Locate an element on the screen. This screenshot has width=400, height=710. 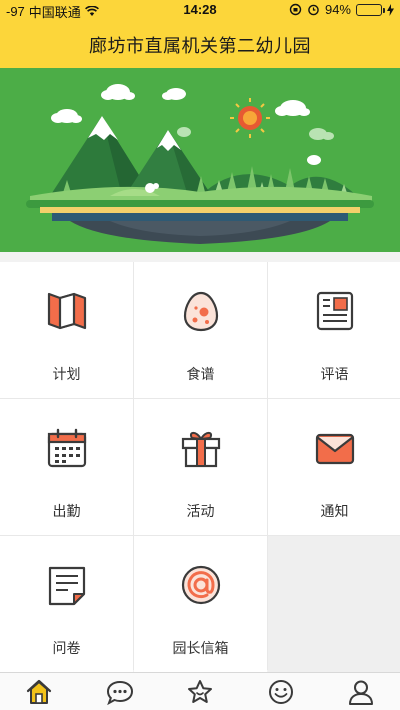
menu-item-notice: 通知 is located at coordinates (334, 467).